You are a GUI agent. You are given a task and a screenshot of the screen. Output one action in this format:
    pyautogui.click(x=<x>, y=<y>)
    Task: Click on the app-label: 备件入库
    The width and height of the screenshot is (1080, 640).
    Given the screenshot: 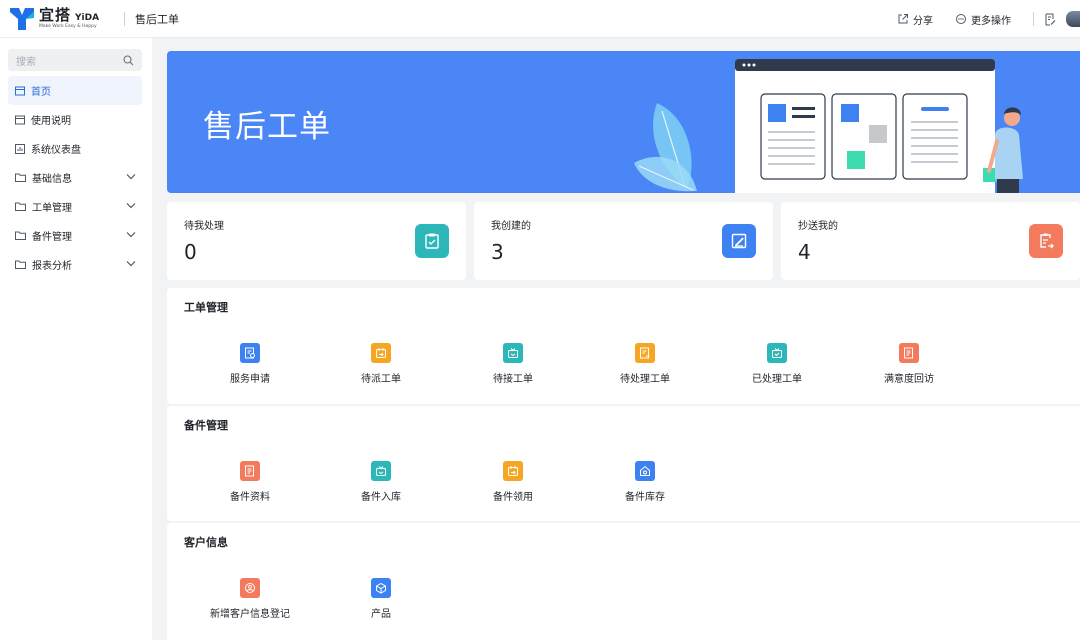 What is the action you would take?
    pyautogui.click(x=381, y=497)
    